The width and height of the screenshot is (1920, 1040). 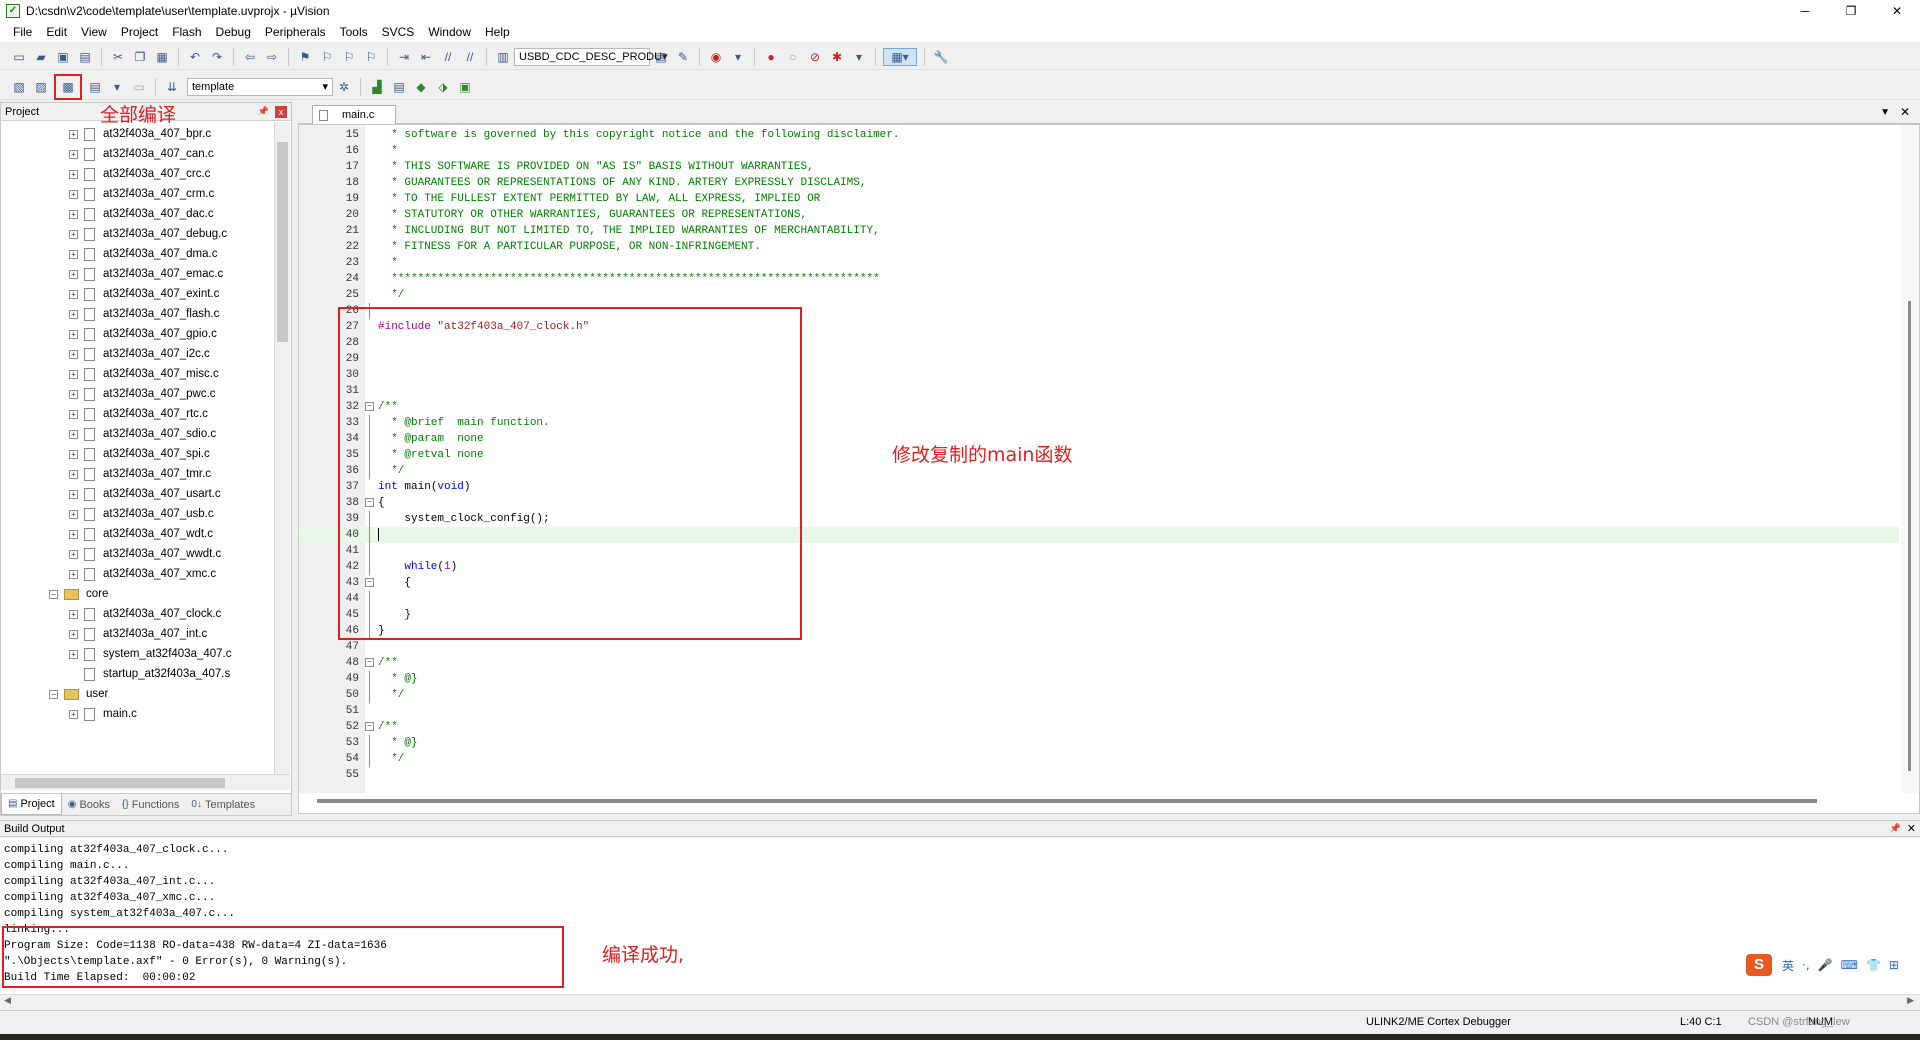 What do you see at coordinates (142, 434) in the screenshot?
I see `tree-file-item: + at32f403a_407_sdio.c` at bounding box center [142, 434].